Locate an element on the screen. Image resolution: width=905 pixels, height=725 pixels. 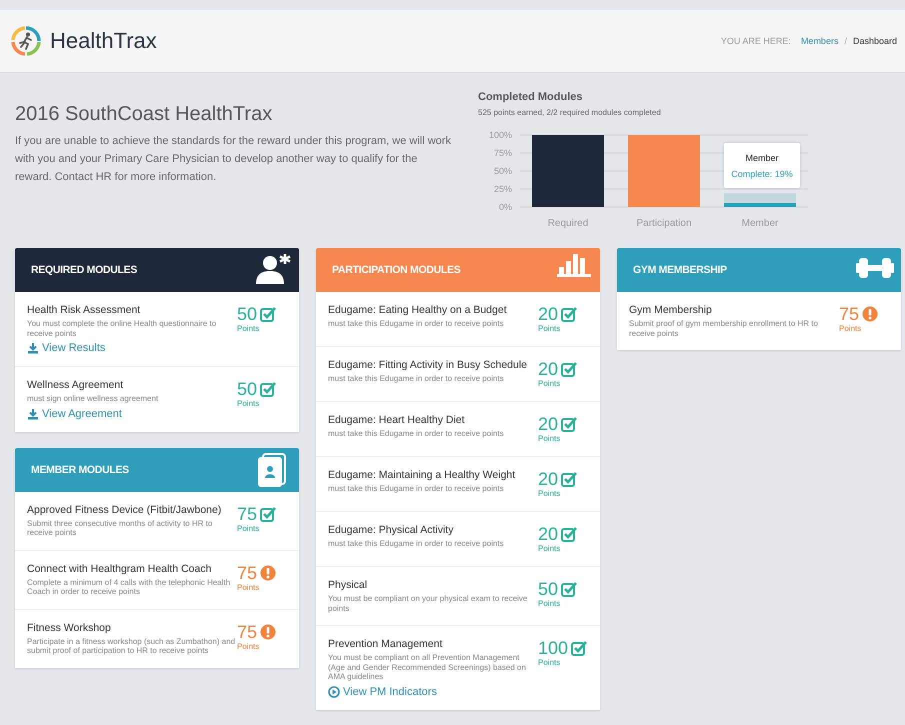
module-title: Connect with Healthgram Health Coach is located at coordinates (119, 568).